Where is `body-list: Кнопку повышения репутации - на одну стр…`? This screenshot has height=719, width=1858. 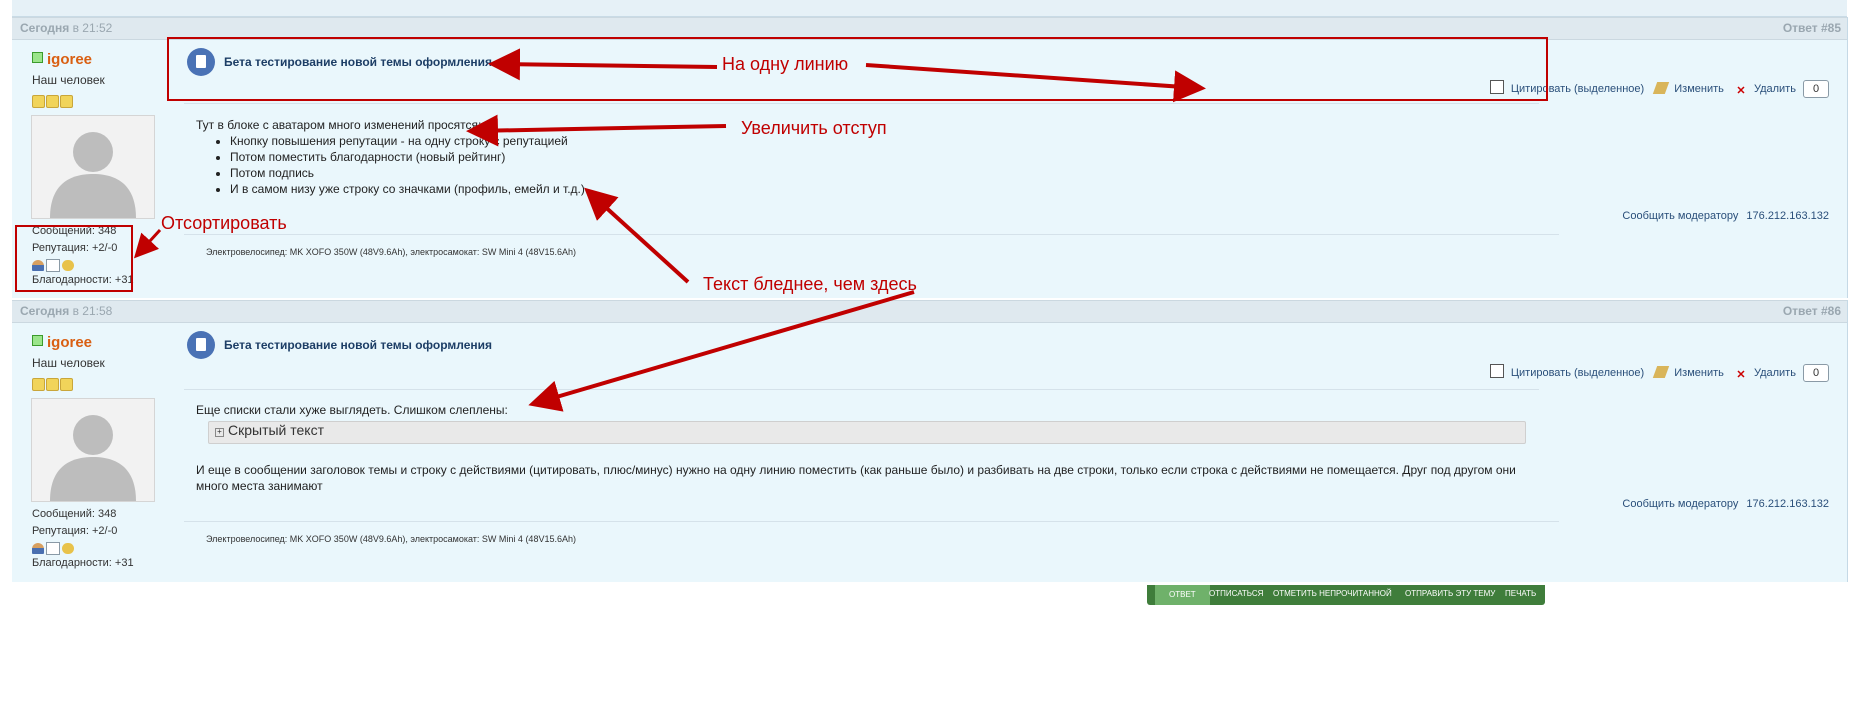 body-list: Кнопку повышения репутации - на одну стр… is located at coordinates (390, 165).